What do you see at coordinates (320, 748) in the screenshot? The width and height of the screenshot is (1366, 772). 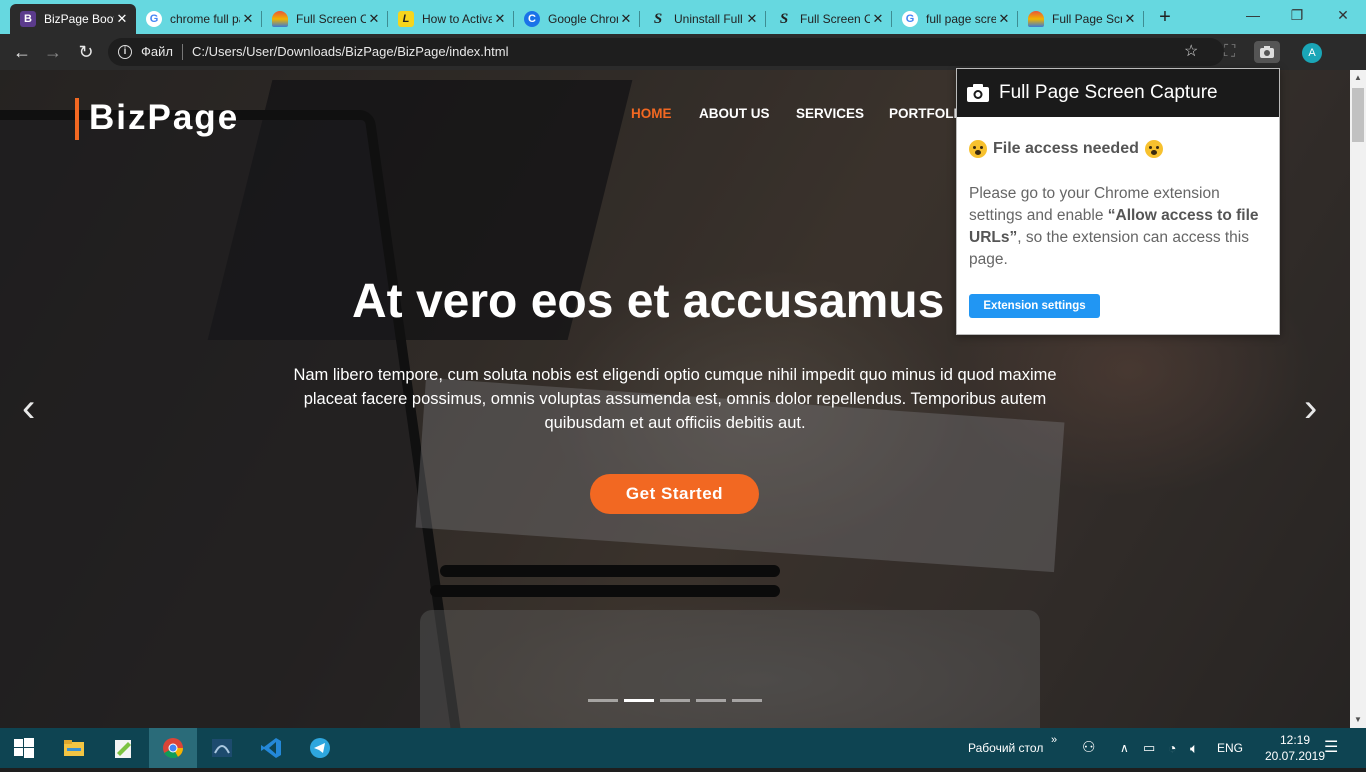 I see `telegram-icon` at bounding box center [320, 748].